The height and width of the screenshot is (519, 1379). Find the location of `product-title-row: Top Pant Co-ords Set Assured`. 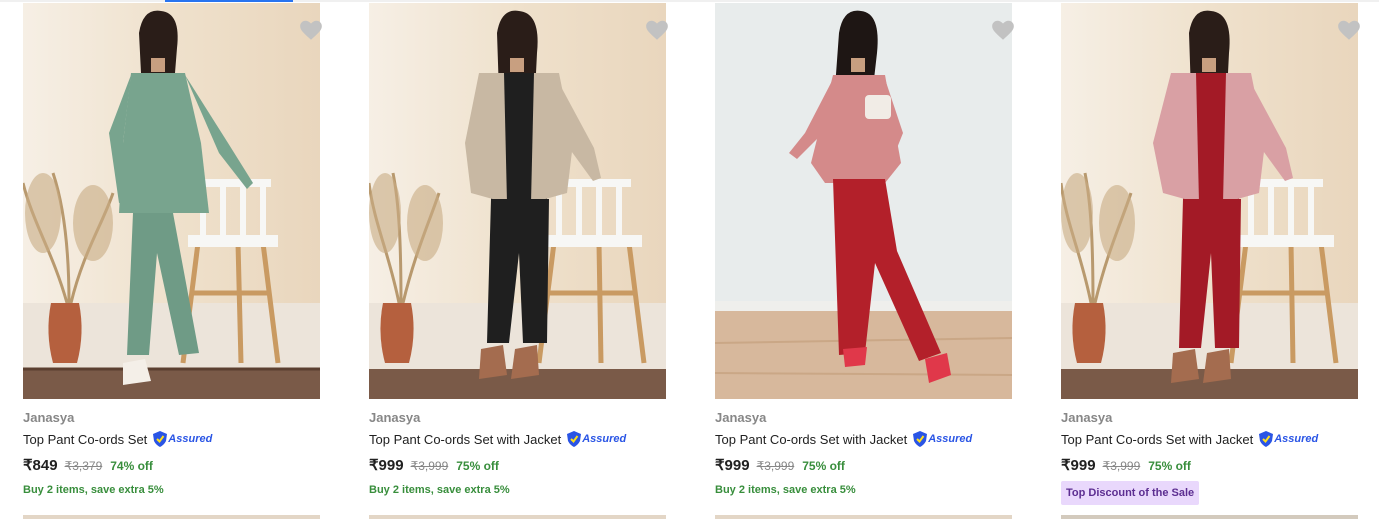

product-title-row: Top Pant Co-ords Set Assured is located at coordinates (173, 439).